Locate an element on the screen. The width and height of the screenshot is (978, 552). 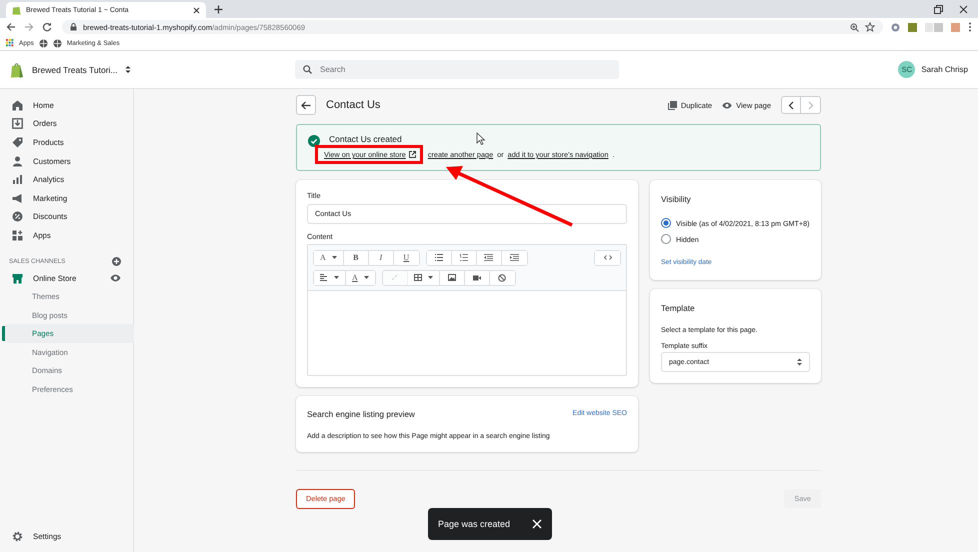
storefront-icon is located at coordinates (17, 278).